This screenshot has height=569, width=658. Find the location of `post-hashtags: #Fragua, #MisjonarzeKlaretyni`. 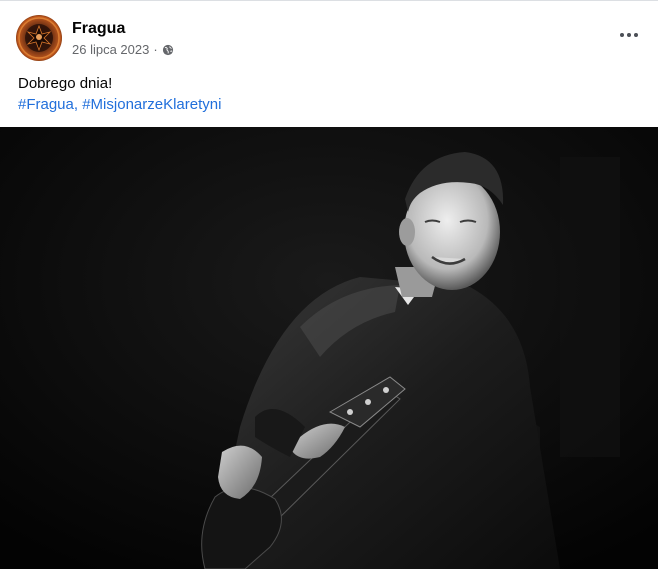

post-hashtags: #Fragua, #MisjonarzeKlaretyni is located at coordinates (119, 104).